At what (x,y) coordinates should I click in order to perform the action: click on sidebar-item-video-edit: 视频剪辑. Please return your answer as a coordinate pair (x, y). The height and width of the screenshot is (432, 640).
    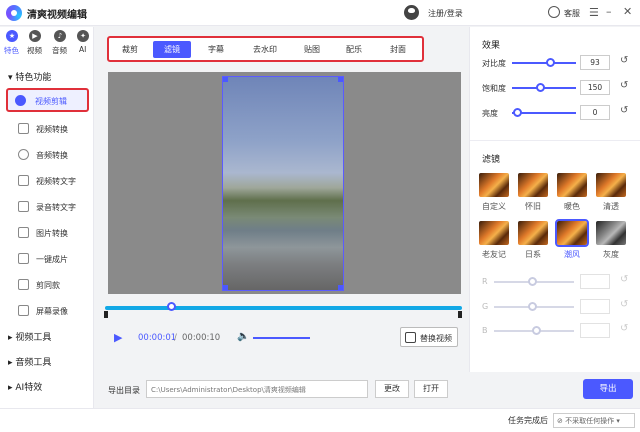
    Looking at the image, I should click on (47, 100).